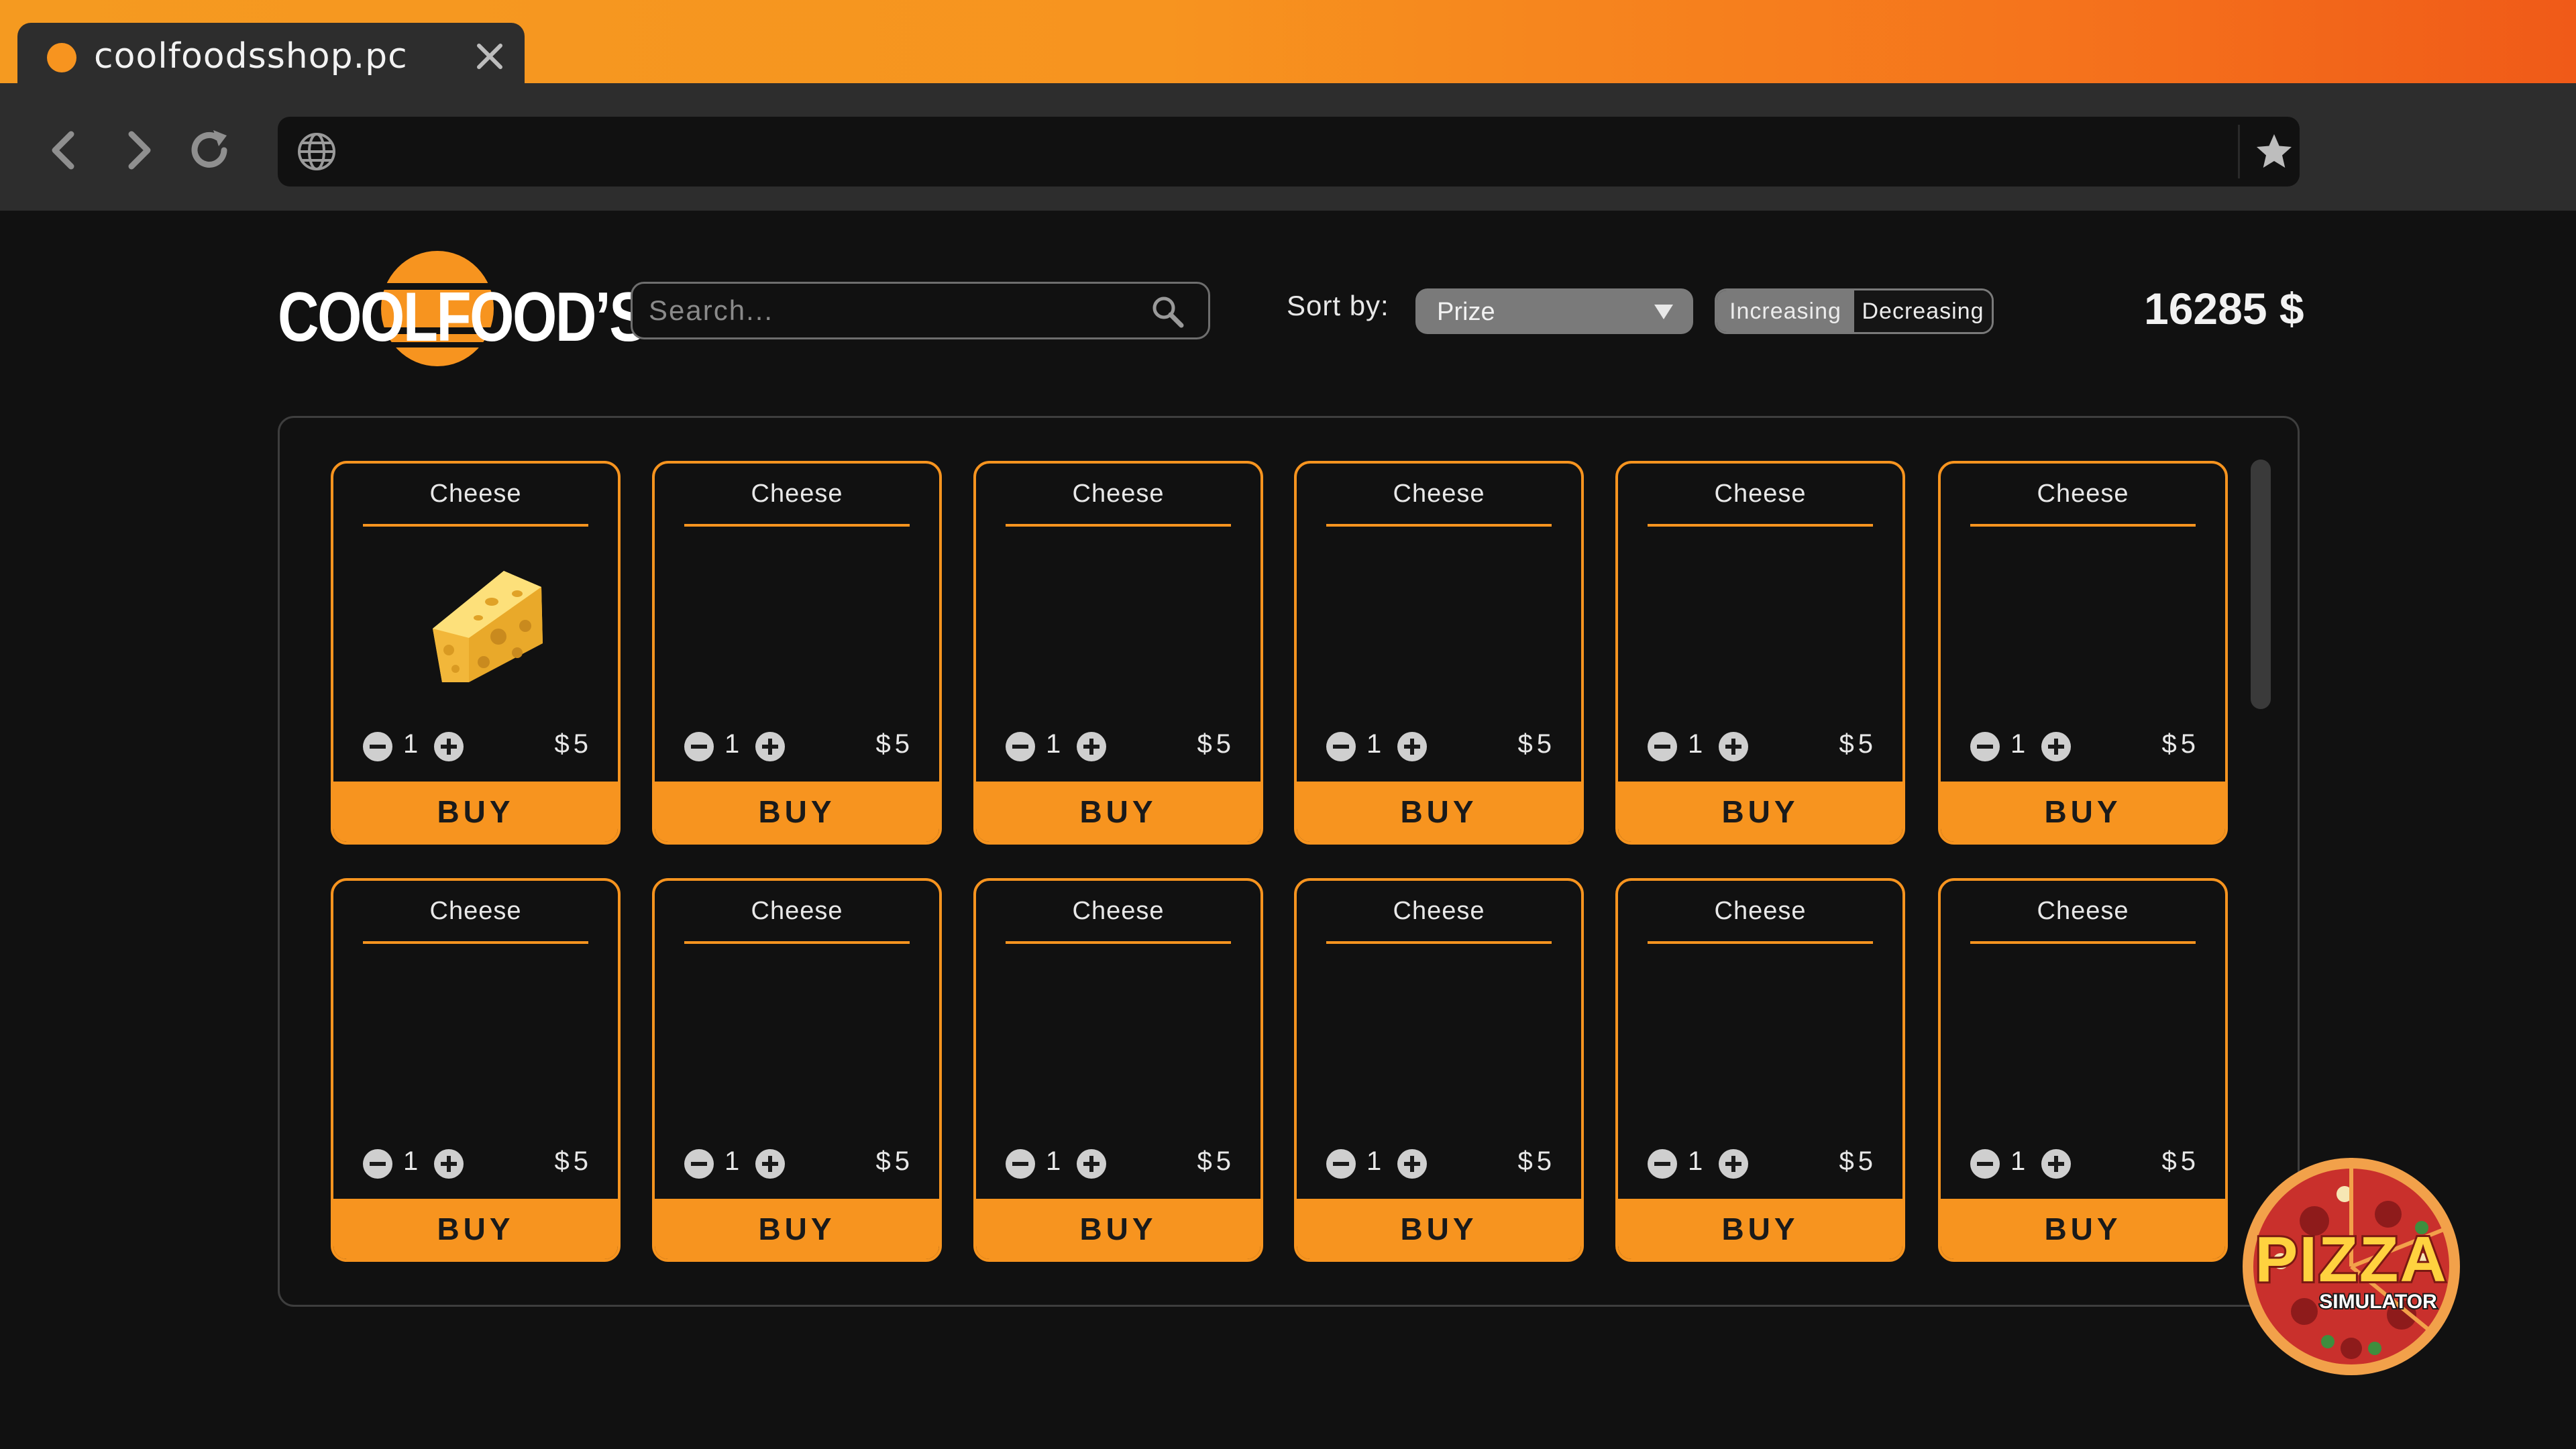 This screenshot has width=2576, height=1449. What do you see at coordinates (61, 57) in the screenshot?
I see `favicon-icon` at bounding box center [61, 57].